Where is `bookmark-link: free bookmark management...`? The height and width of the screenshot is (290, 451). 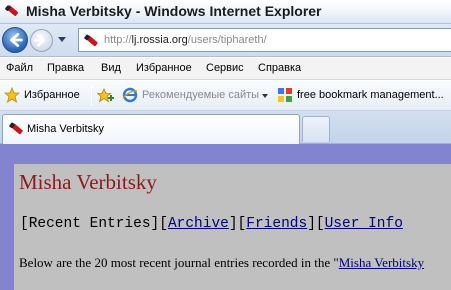
bookmark-link: free bookmark management... is located at coordinates (363, 96).